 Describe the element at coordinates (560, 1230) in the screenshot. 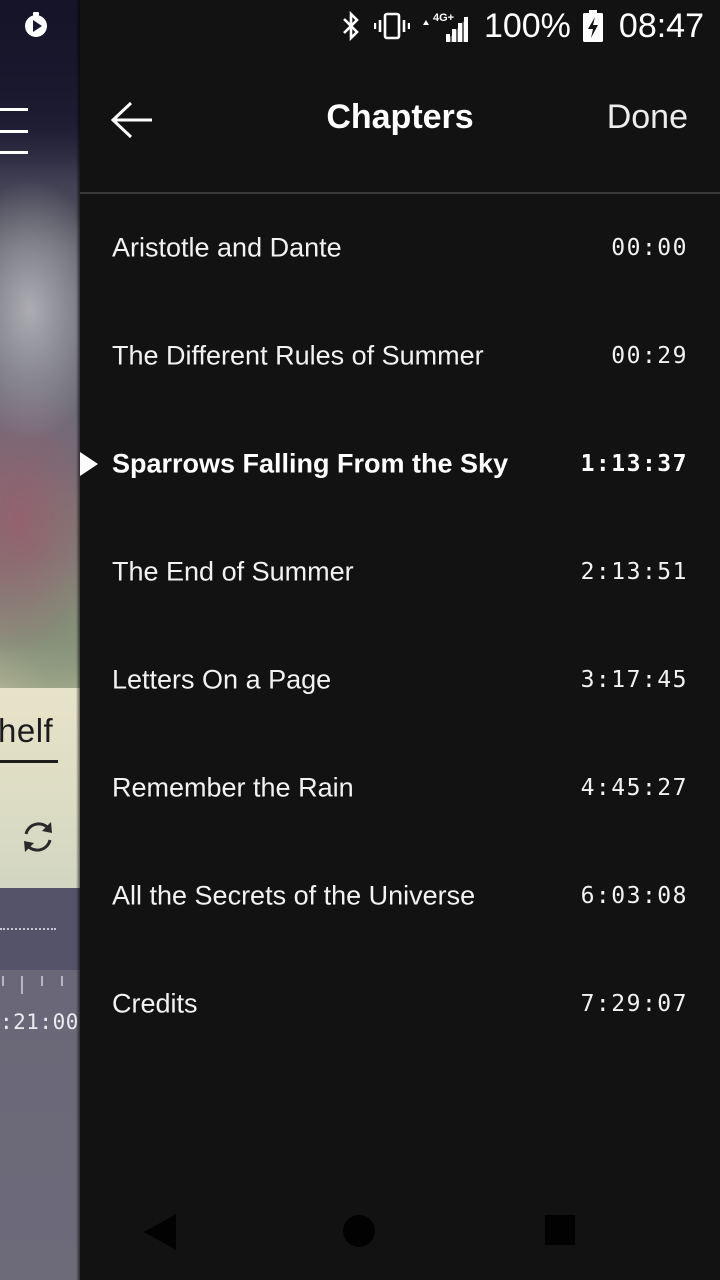

I see `nav-recents-icon` at that location.